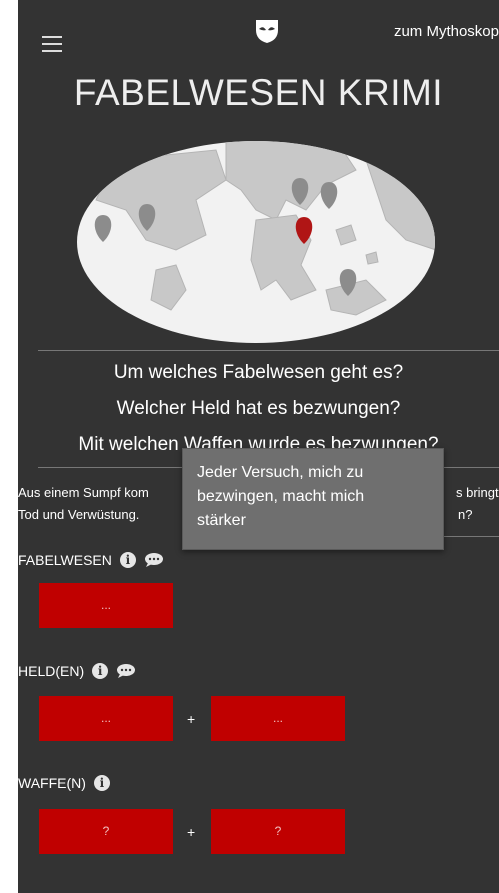  I want to click on weapon-slot-2: ?, so click(278, 831).